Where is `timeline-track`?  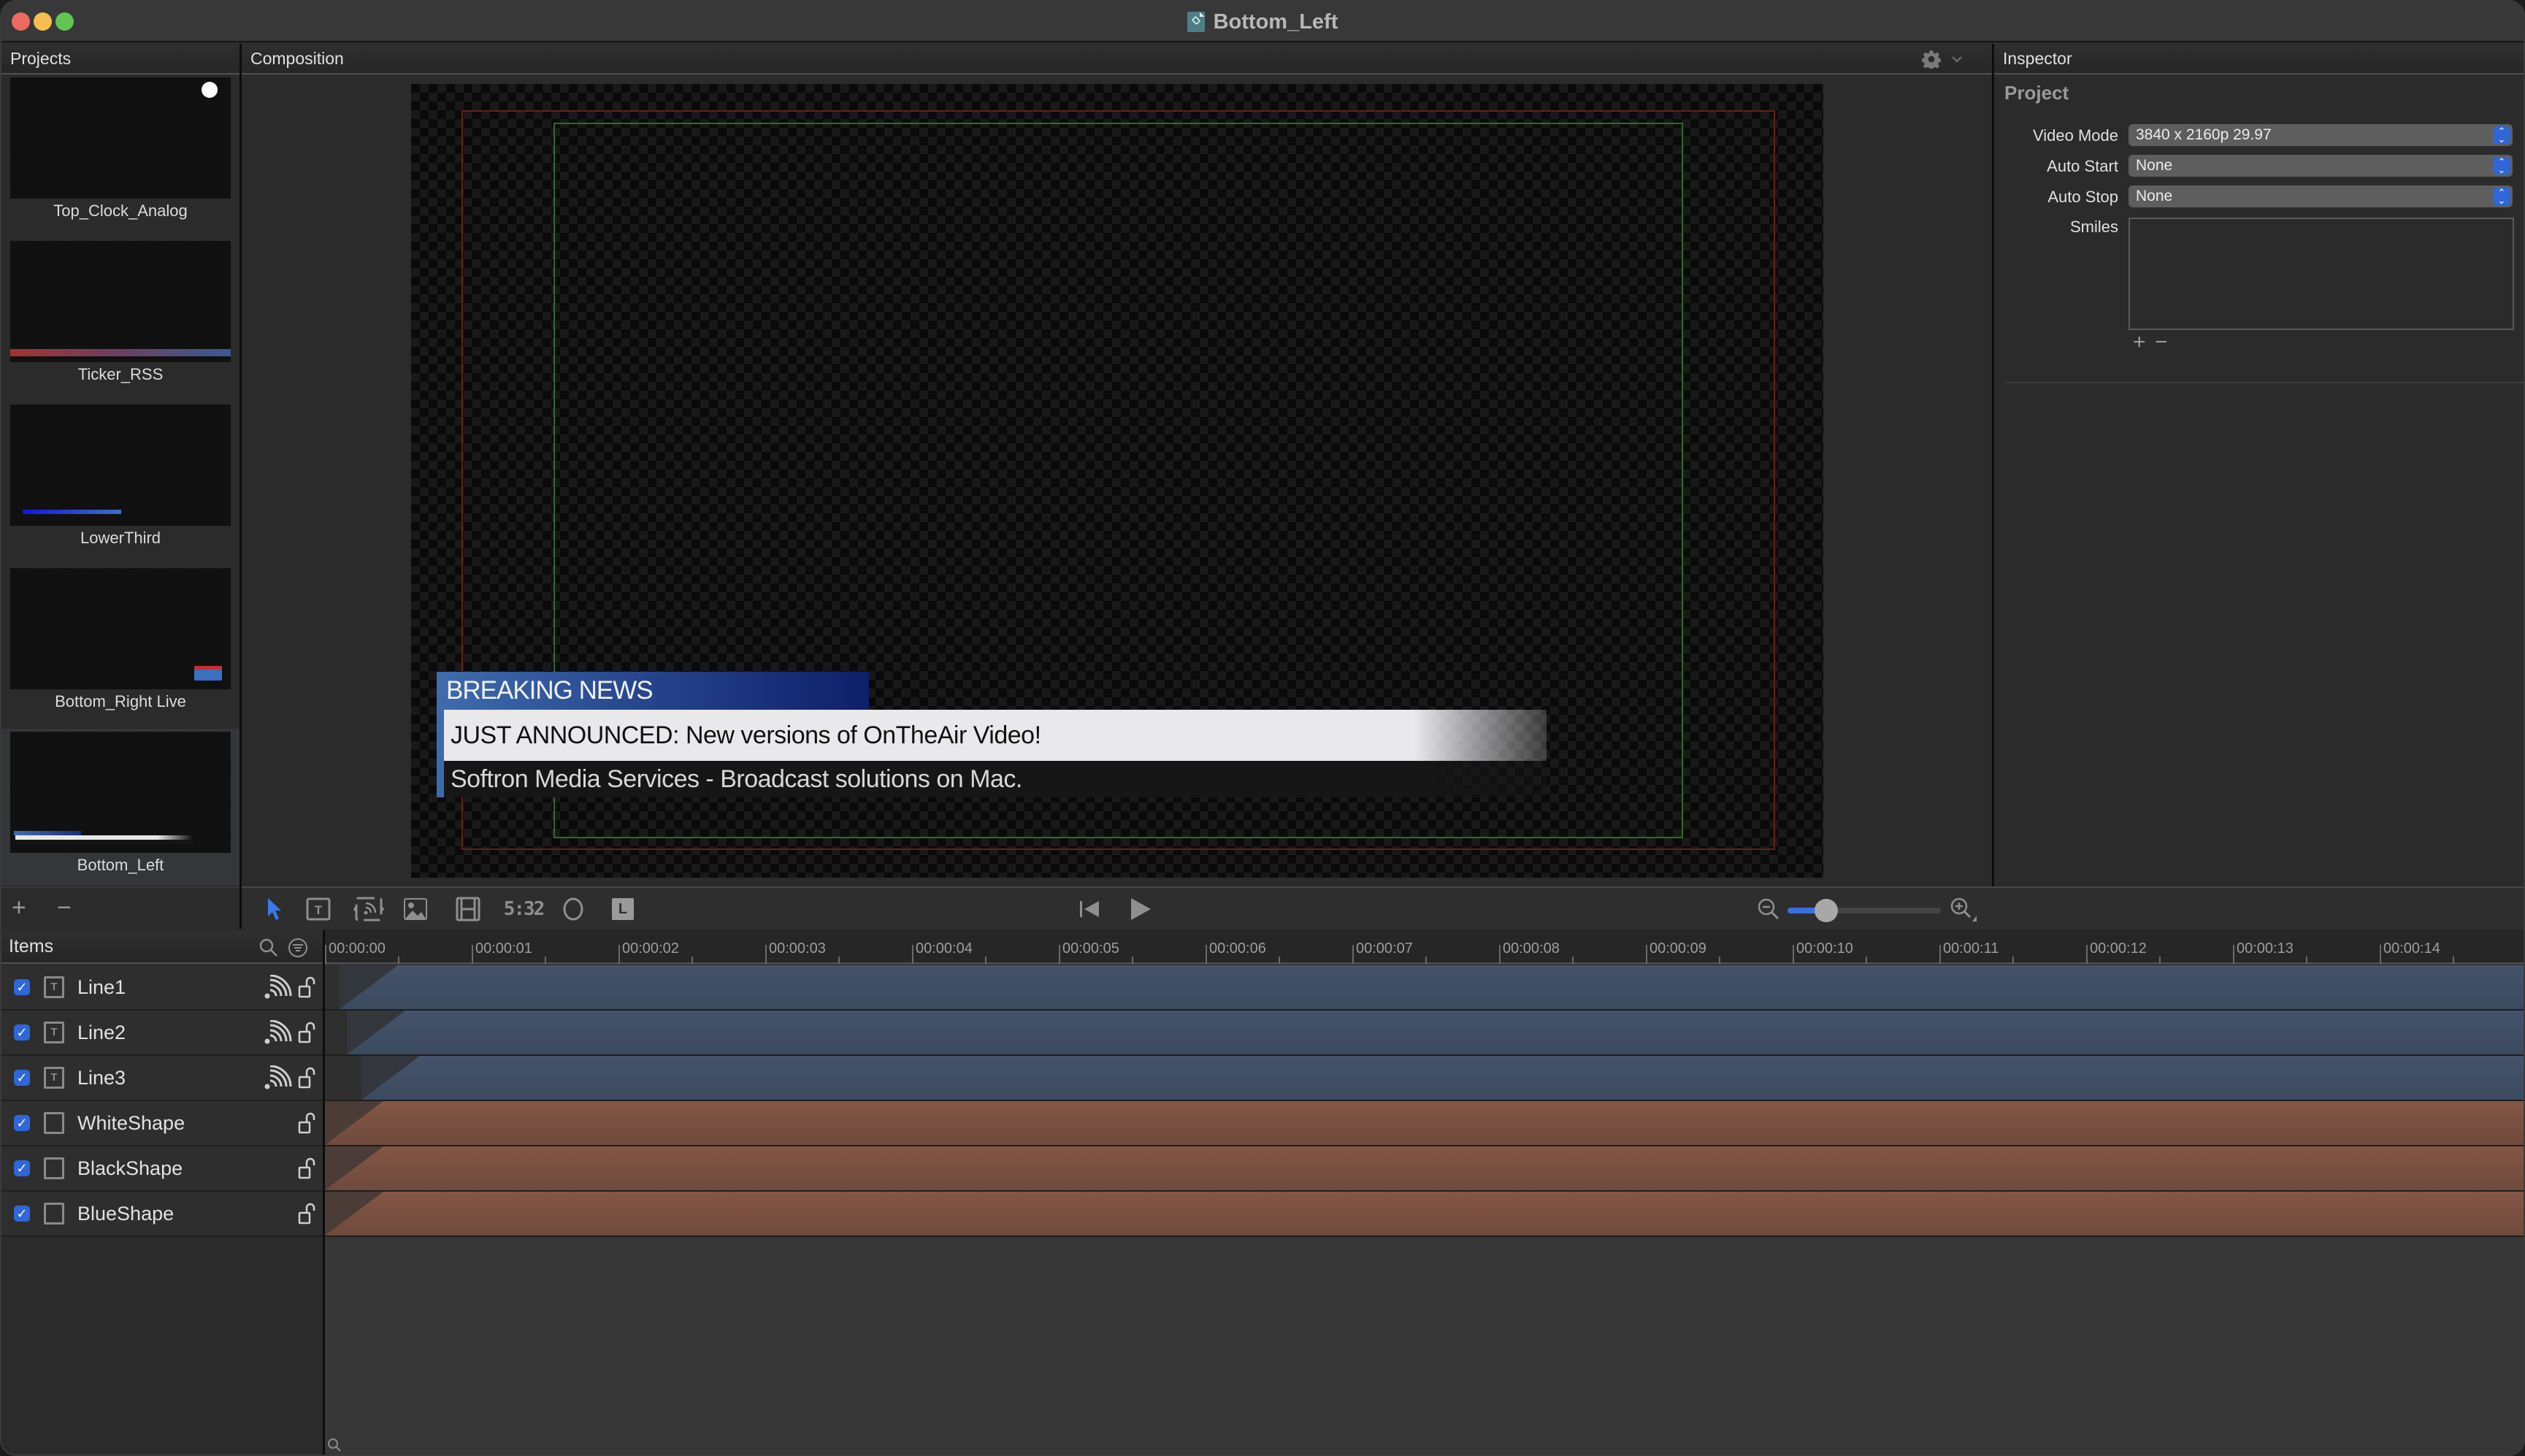 timeline-track is located at coordinates (1425, 1123).